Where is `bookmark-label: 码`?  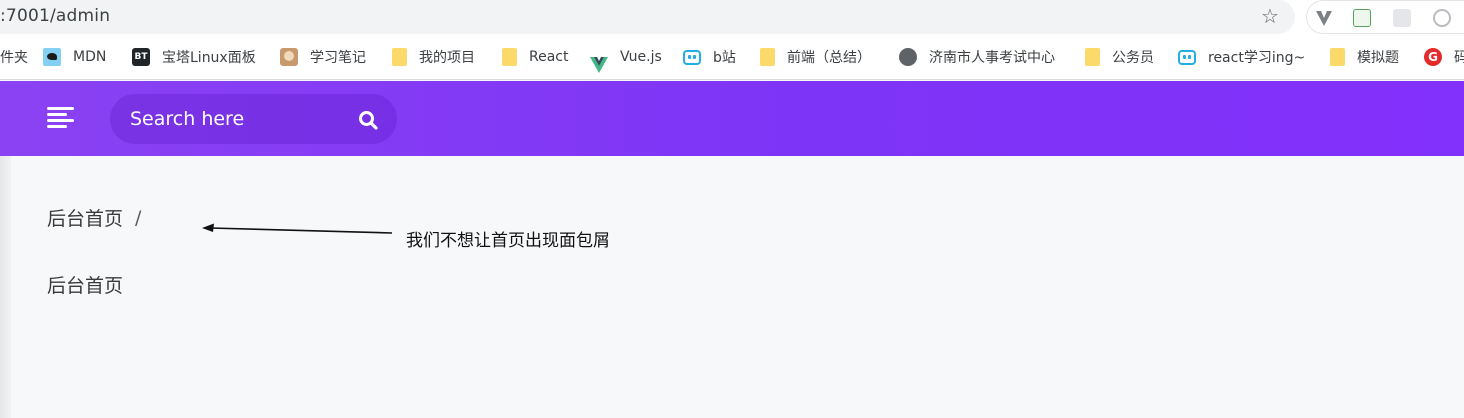
bookmark-label: 码 is located at coordinates (1459, 57).